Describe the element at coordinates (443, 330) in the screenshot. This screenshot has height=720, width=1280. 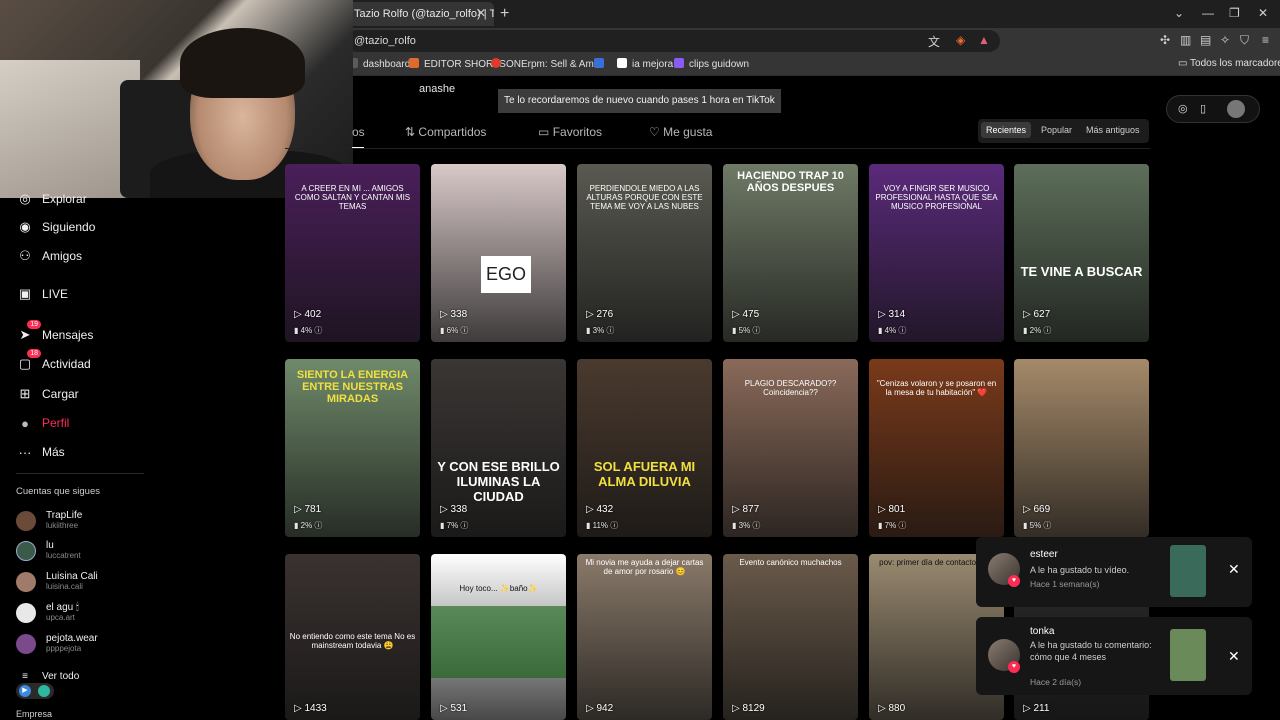
I see `bar-chart-icon: ▮` at that location.